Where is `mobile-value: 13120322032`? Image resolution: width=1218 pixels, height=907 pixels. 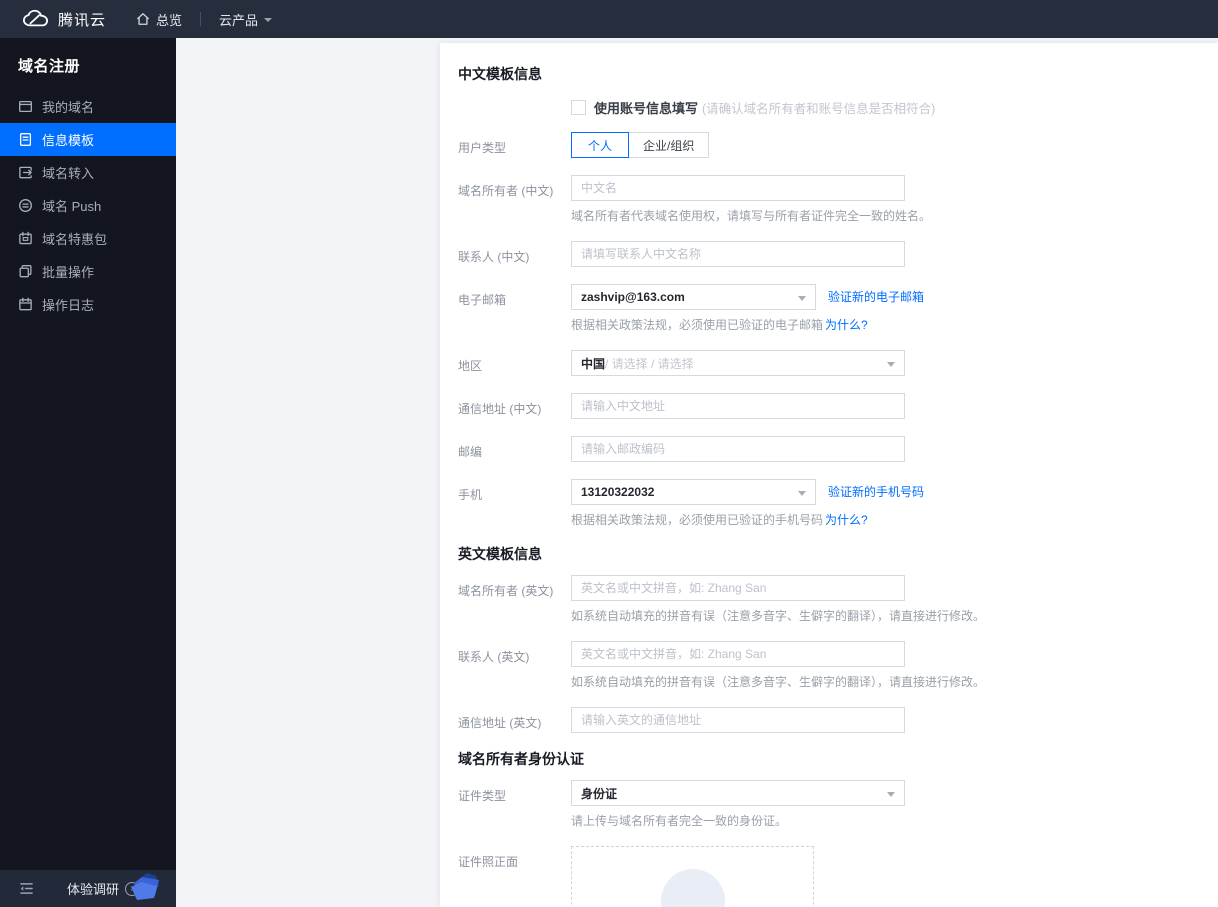 mobile-value: 13120322032 is located at coordinates (618, 492).